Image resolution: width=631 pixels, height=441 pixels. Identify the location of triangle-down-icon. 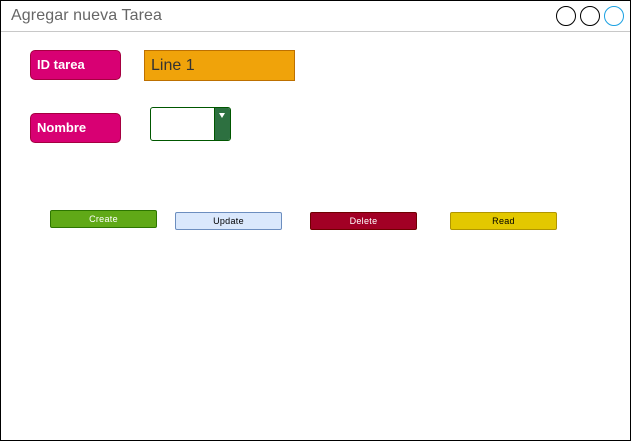
(222, 115).